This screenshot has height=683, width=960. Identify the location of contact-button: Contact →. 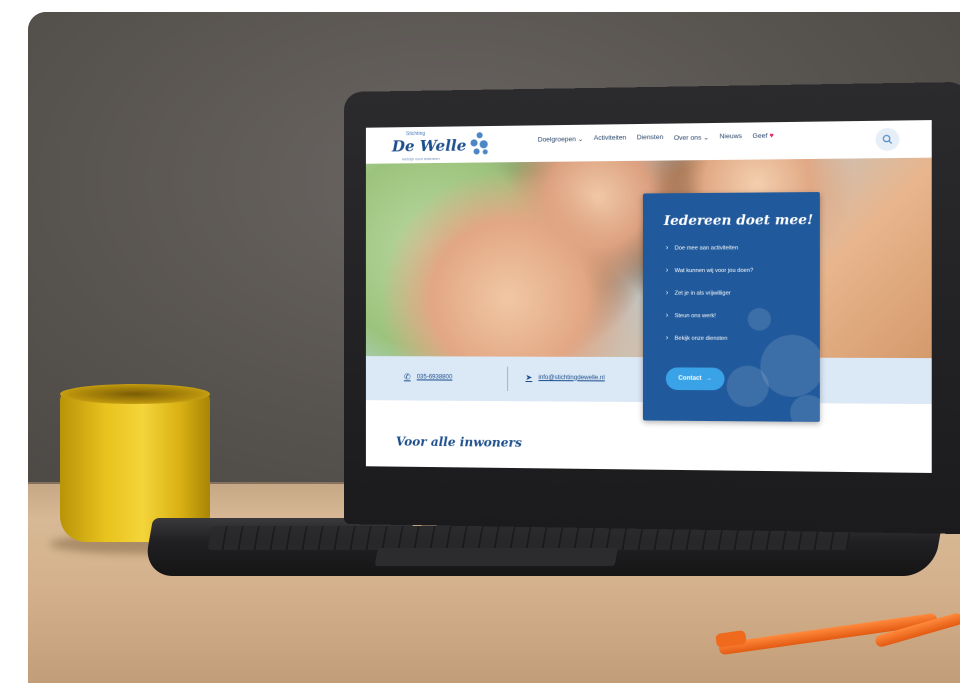
(695, 379).